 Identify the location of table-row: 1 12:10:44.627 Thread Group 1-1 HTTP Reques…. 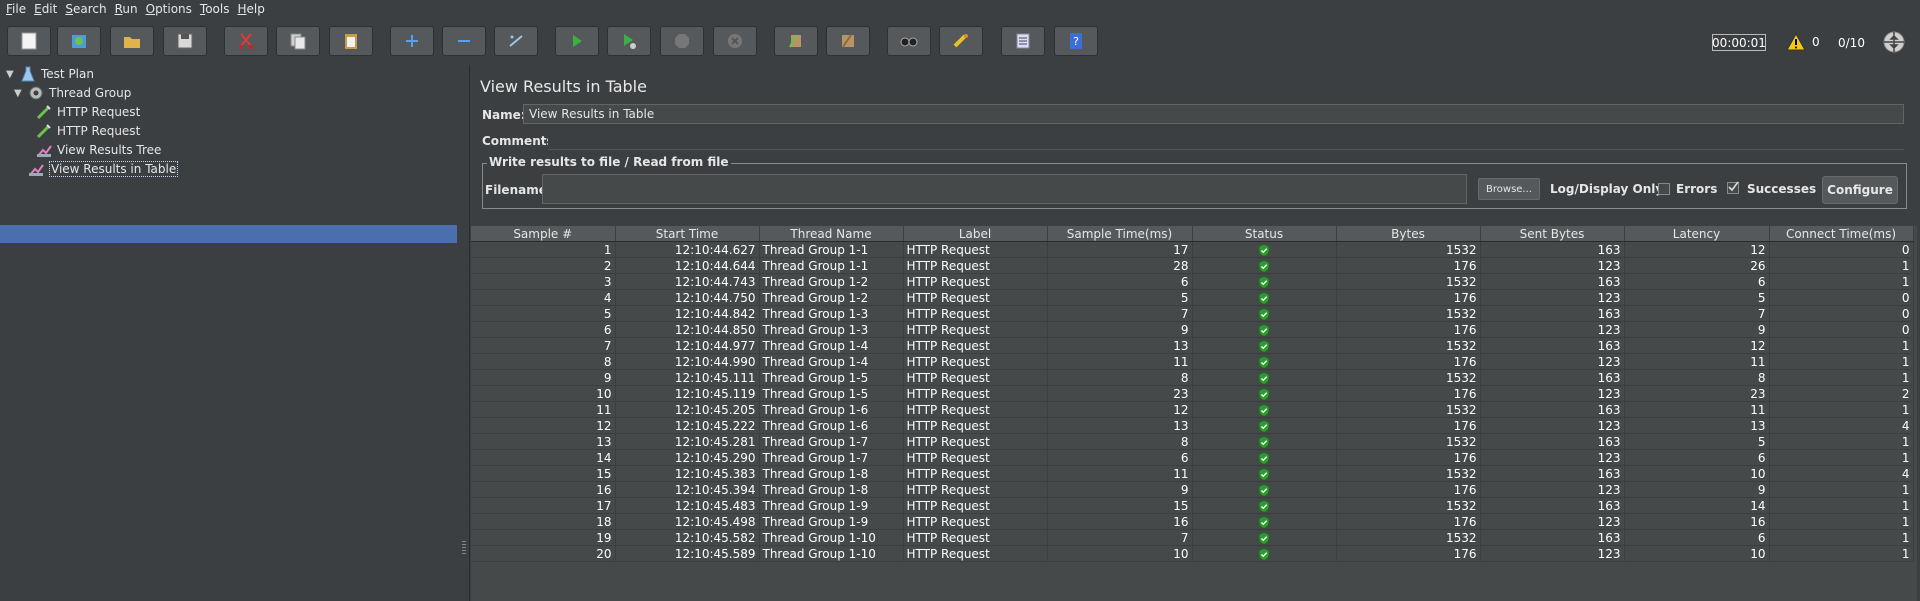
(1192, 249).